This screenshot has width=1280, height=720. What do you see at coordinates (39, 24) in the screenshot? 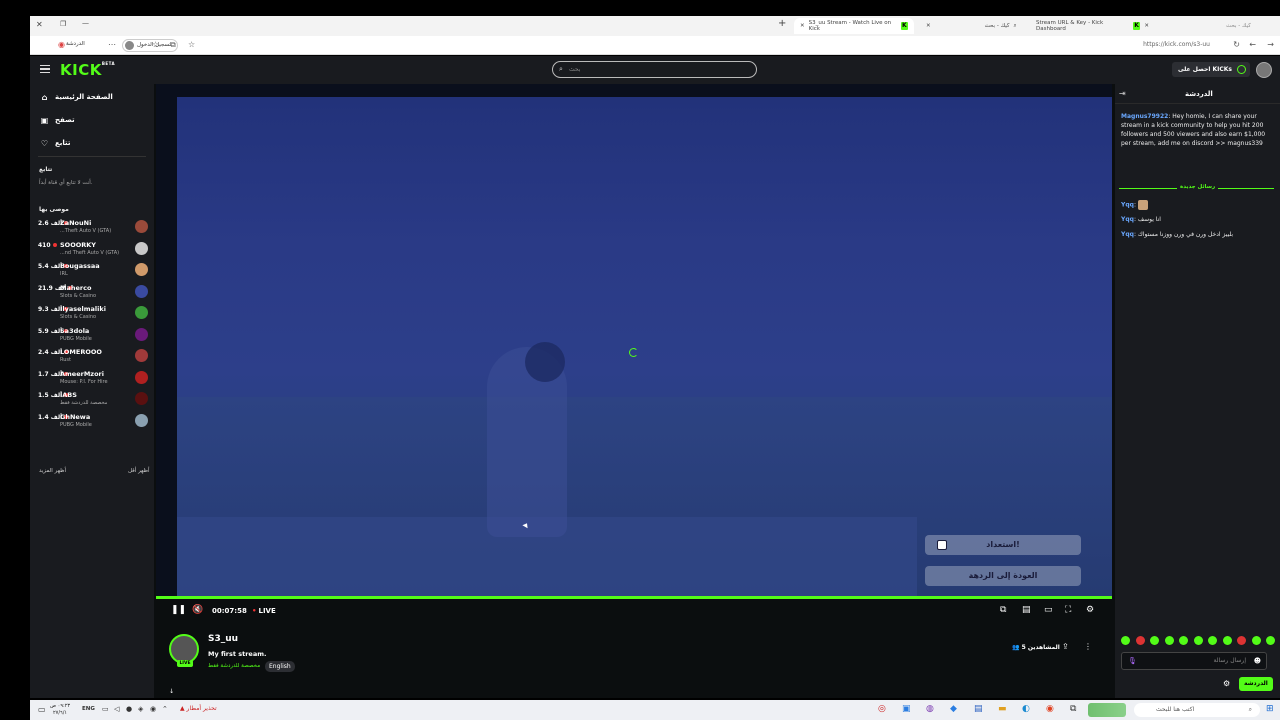
I see `close-window-icon: ✕` at bounding box center [39, 24].